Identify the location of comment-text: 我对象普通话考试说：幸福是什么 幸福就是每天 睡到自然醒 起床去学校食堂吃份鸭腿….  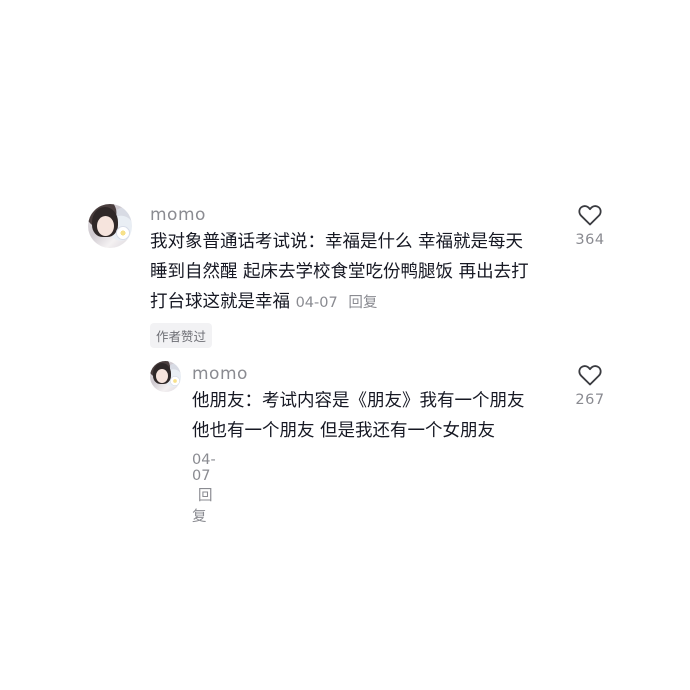
(339, 272).